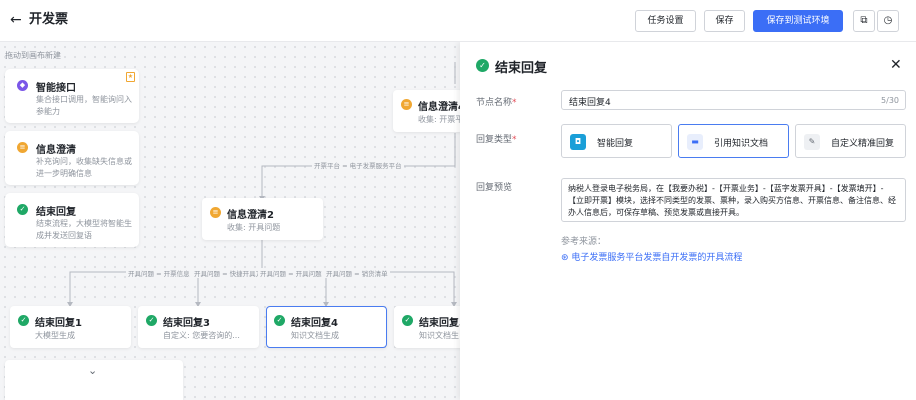  I want to click on palette-item-name: 结束回复, so click(56, 212).